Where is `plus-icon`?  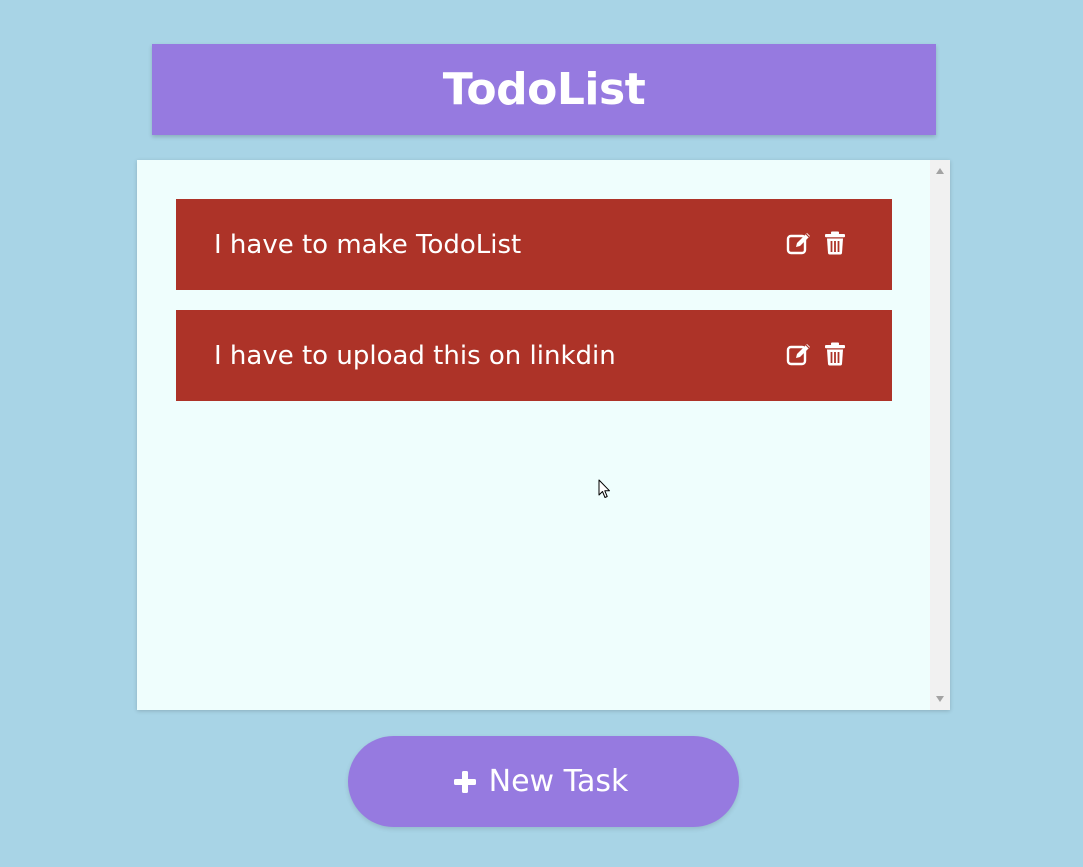 plus-icon is located at coordinates (464, 781).